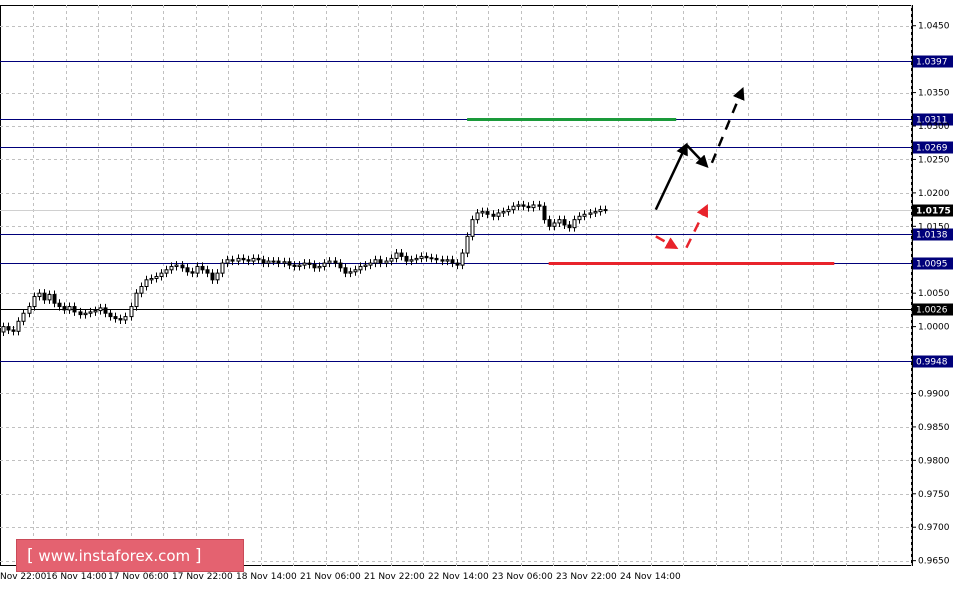 The height and width of the screenshot is (589, 954). Describe the element at coordinates (76, 577) in the screenshot. I see `x-tick-label: 16 Nov 14:00` at that location.